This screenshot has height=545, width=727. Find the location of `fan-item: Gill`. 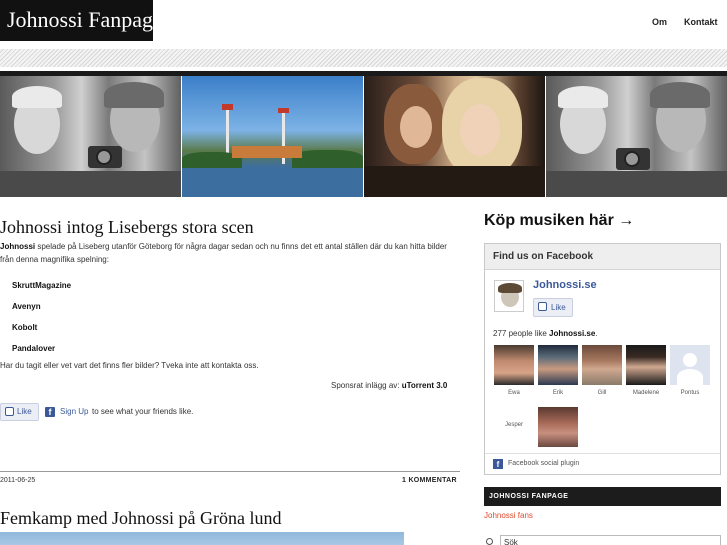

fan-item: Gill is located at coordinates (602, 370).